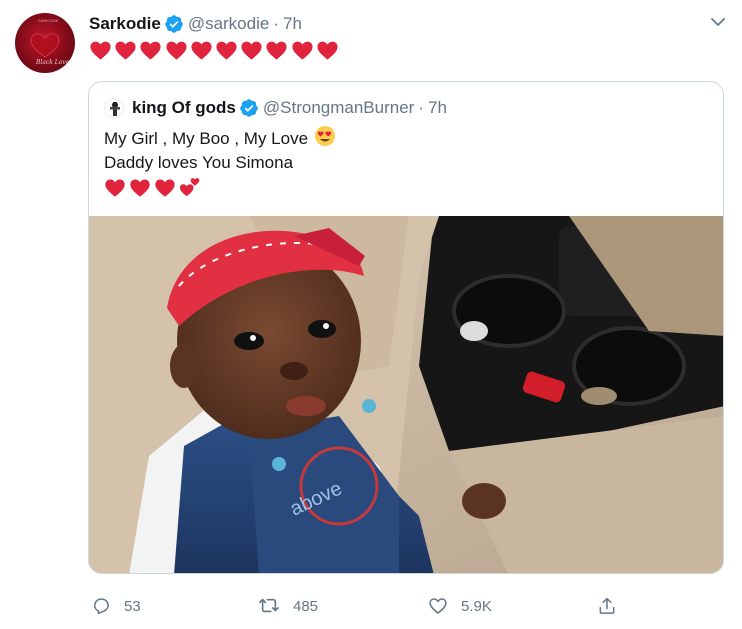 Image resolution: width=742 pixels, height=629 pixels. What do you see at coordinates (199, 162) in the screenshot?
I see `quoted-text-line-2: Daddy loves You Simona` at bounding box center [199, 162].